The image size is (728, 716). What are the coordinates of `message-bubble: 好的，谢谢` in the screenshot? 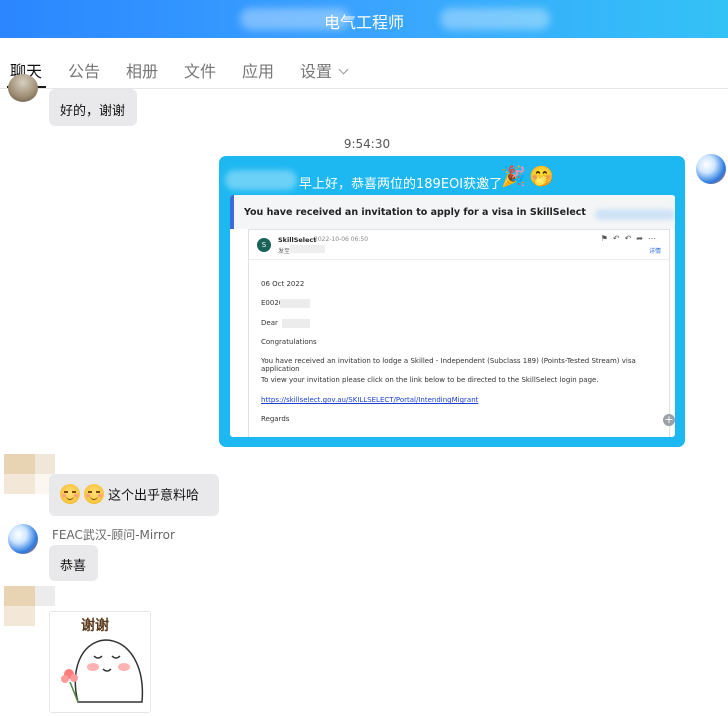 It's located at (93, 107).